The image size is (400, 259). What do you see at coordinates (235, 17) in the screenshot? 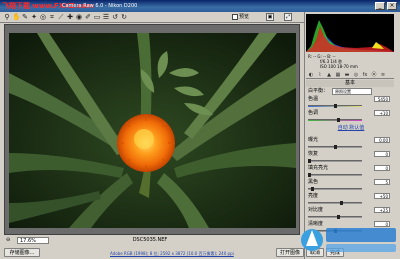
I see `preview-checkbox` at bounding box center [235, 17].